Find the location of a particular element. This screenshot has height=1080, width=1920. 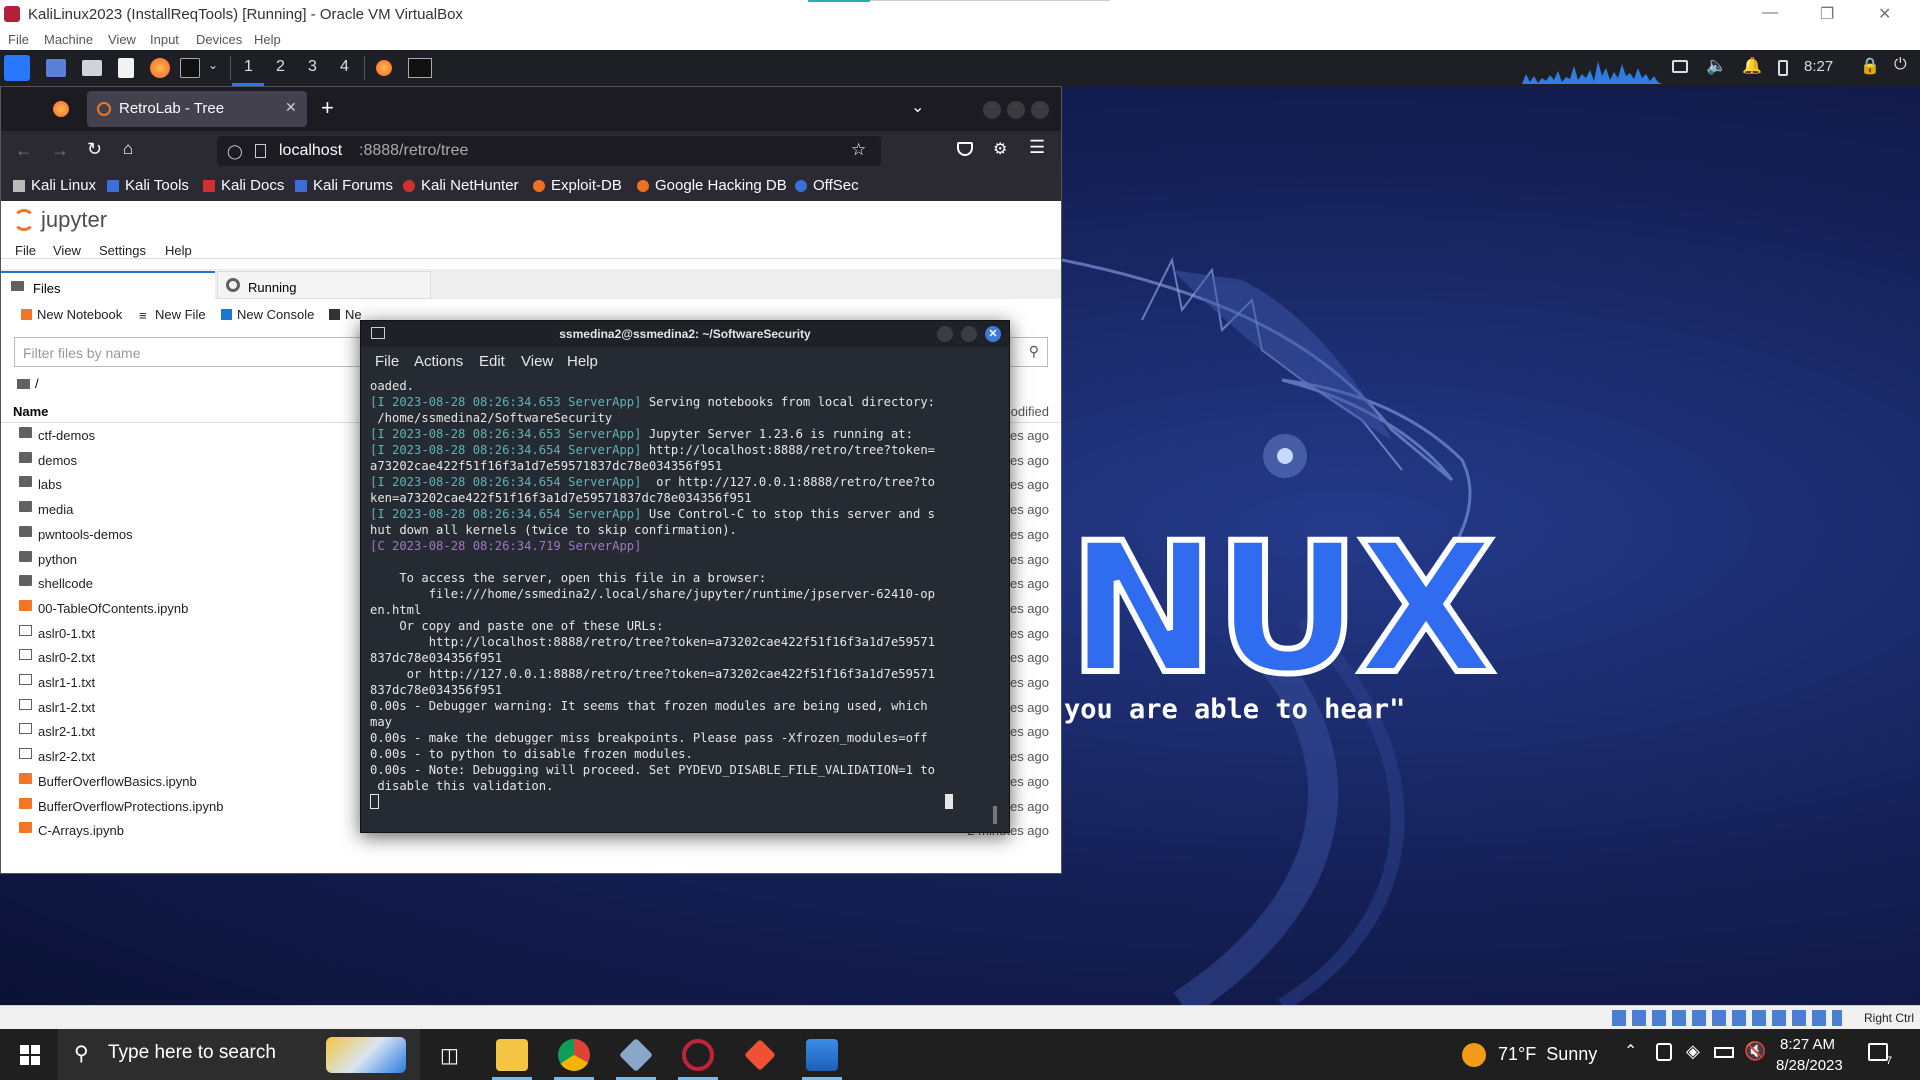

terminal-menu-file: File is located at coordinates (387, 361).